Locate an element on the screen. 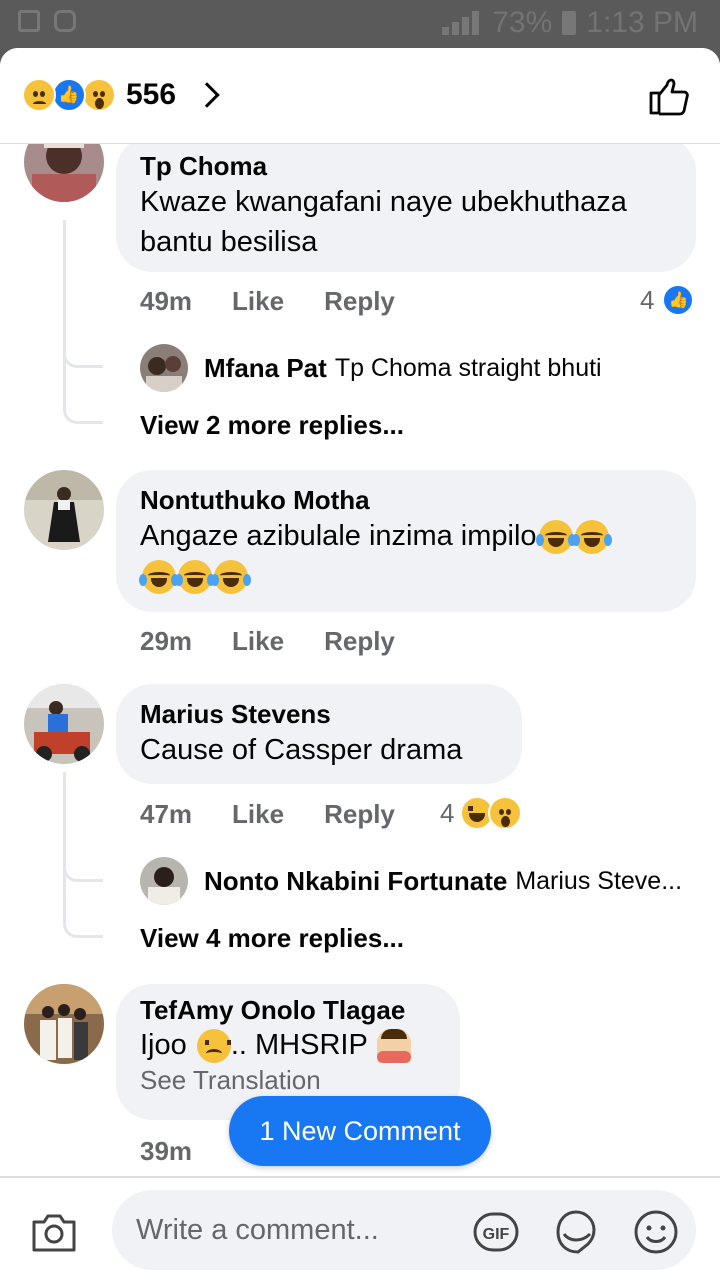 The height and width of the screenshot is (1280, 720). comment-author: Tp Choma is located at coordinates (406, 166).